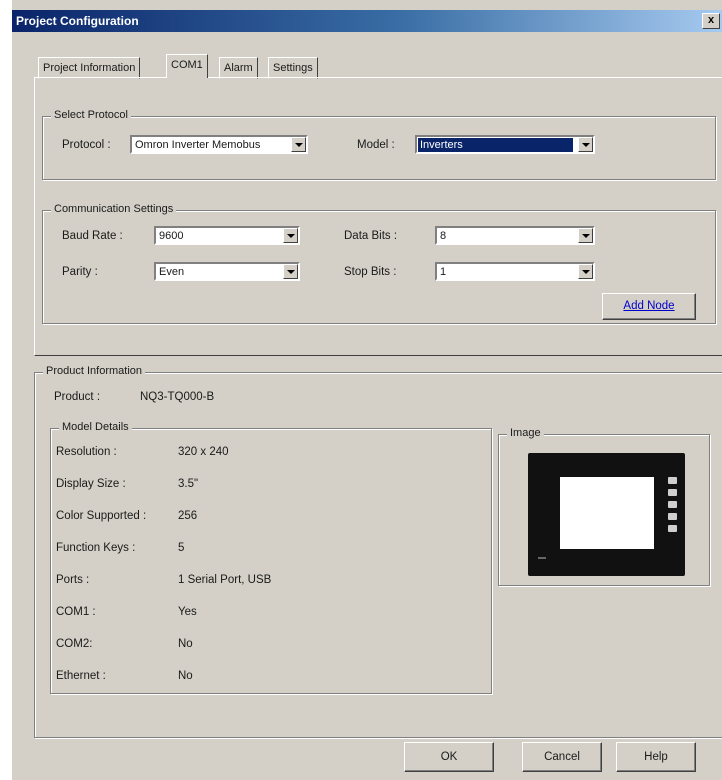 Image resolution: width=722 pixels, height=780 pixels. What do you see at coordinates (495, 145) in the screenshot?
I see `model-value: Inverters` at bounding box center [495, 145].